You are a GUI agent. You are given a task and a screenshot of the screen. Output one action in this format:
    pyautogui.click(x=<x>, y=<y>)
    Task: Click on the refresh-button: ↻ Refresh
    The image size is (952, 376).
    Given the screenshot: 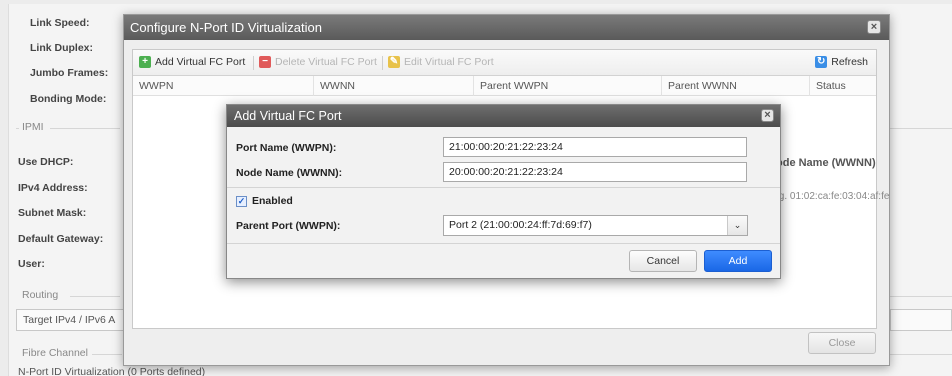 What is the action you would take?
    pyautogui.click(x=841, y=62)
    